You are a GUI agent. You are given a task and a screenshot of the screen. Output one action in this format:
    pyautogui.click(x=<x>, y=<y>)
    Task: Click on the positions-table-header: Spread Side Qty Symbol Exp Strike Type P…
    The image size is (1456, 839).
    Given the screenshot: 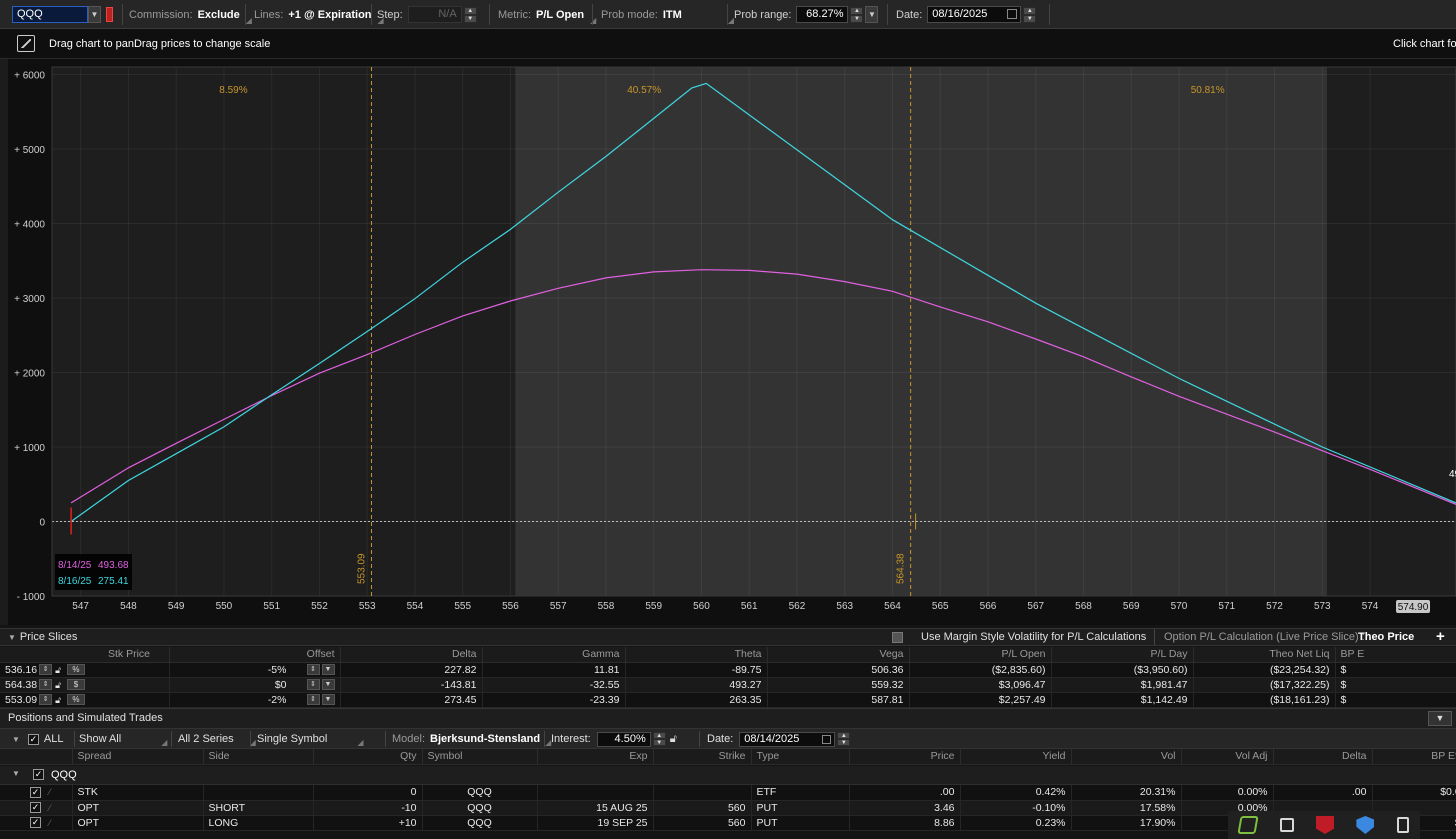 What is the action you would take?
    pyautogui.click(x=728, y=757)
    